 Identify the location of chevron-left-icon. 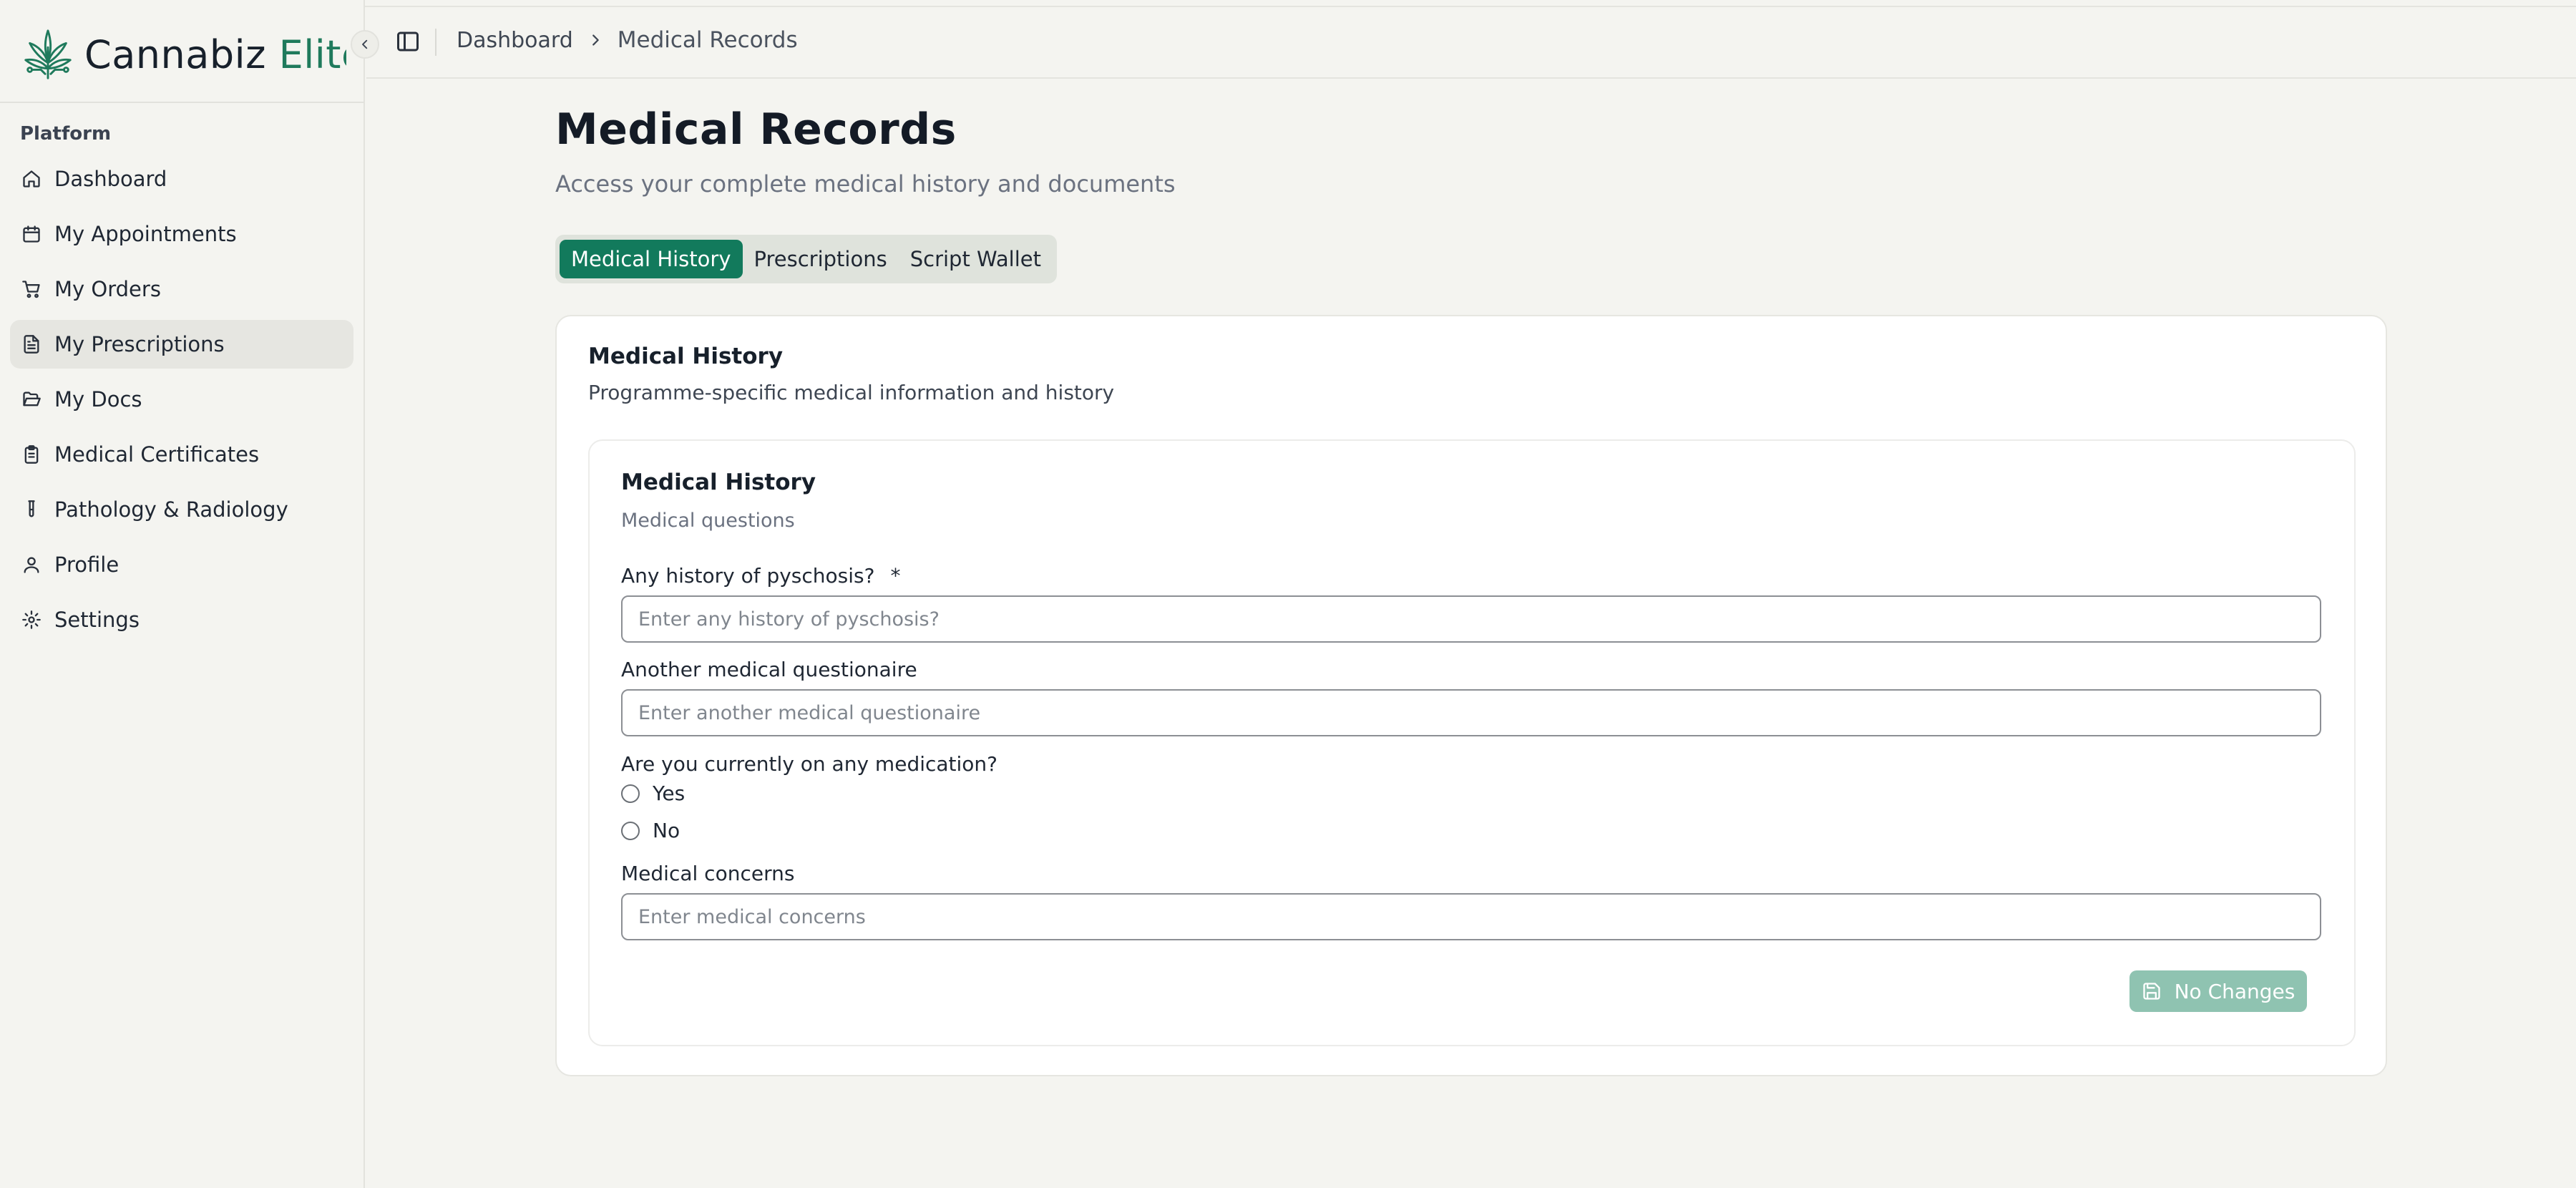
(365, 44).